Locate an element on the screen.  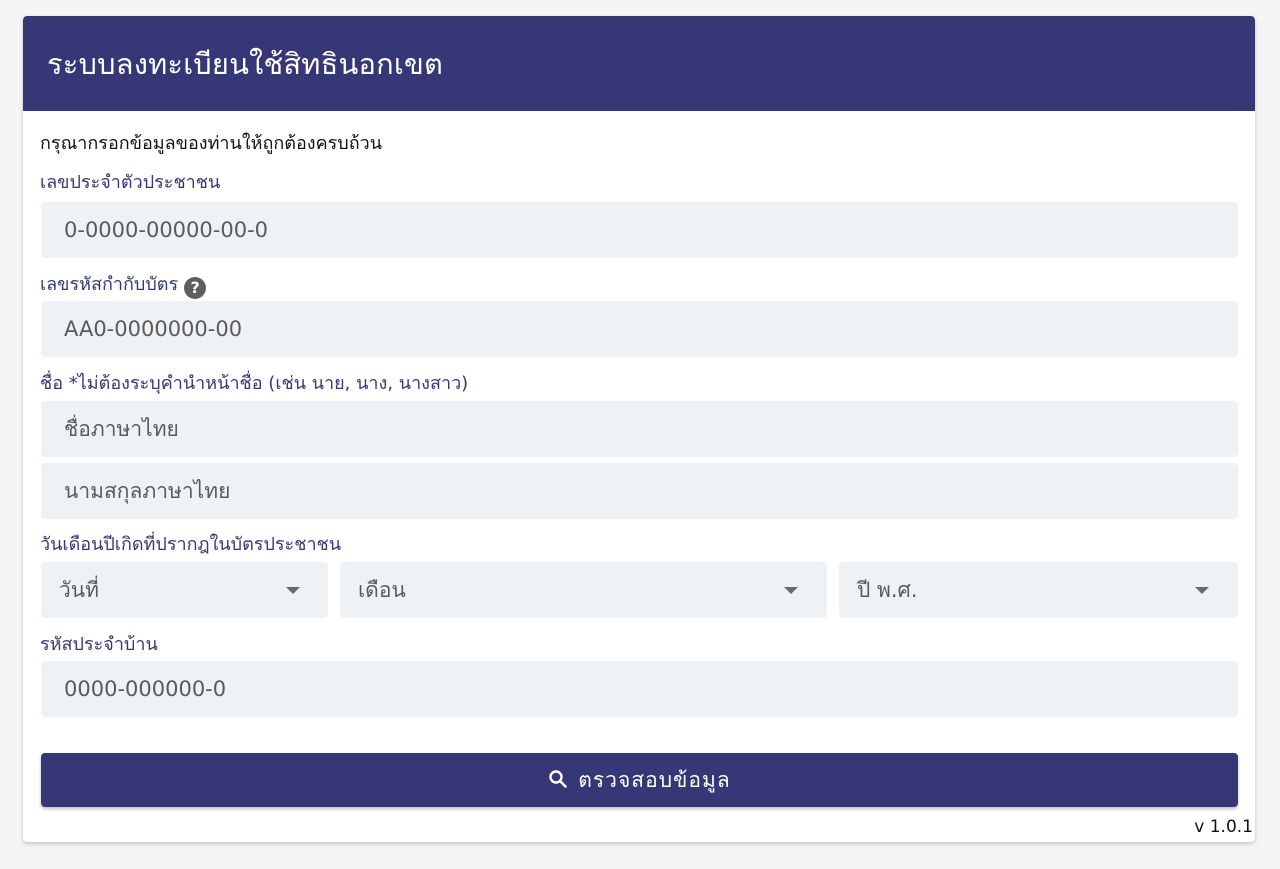
laser-code-label-row: เลขรหัสกำกับบัตร? is located at coordinates (123, 286).